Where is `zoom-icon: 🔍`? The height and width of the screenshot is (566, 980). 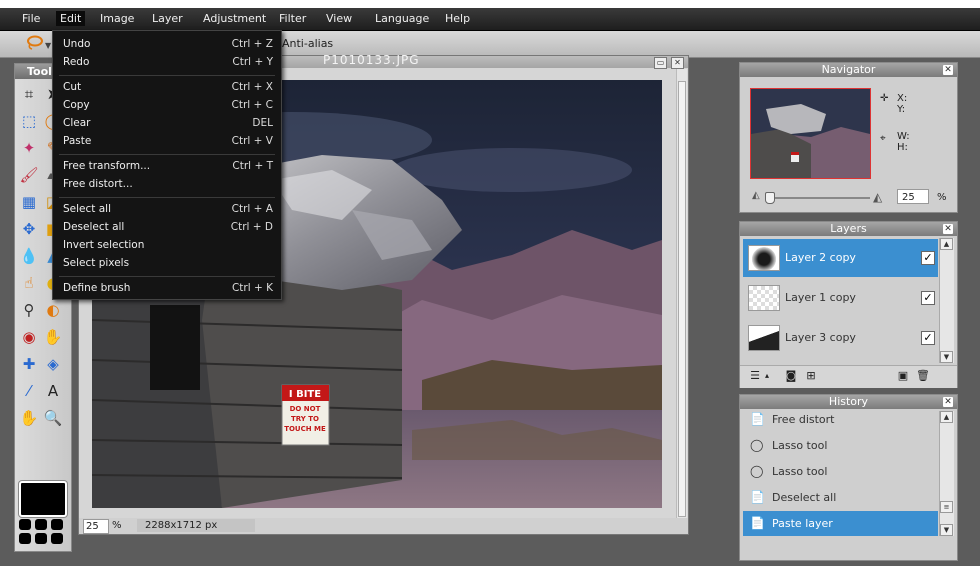 zoom-icon: 🔍 is located at coordinates (53, 418).